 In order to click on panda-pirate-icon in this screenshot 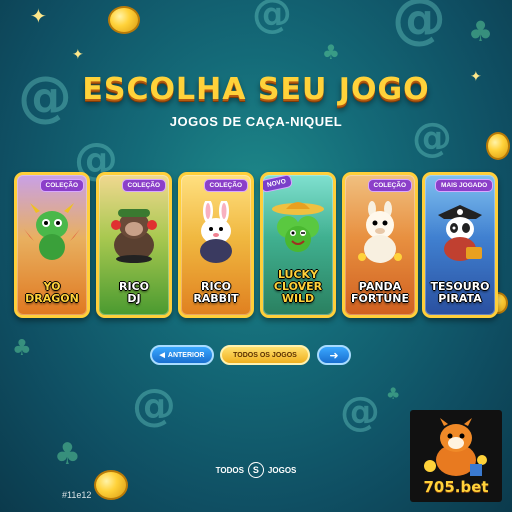, I will do `click(460, 233)`.